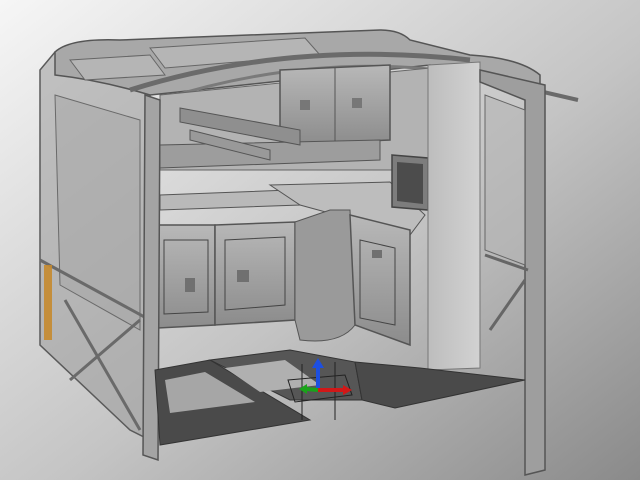  I want to click on right-wall-window, so click(505, 180).